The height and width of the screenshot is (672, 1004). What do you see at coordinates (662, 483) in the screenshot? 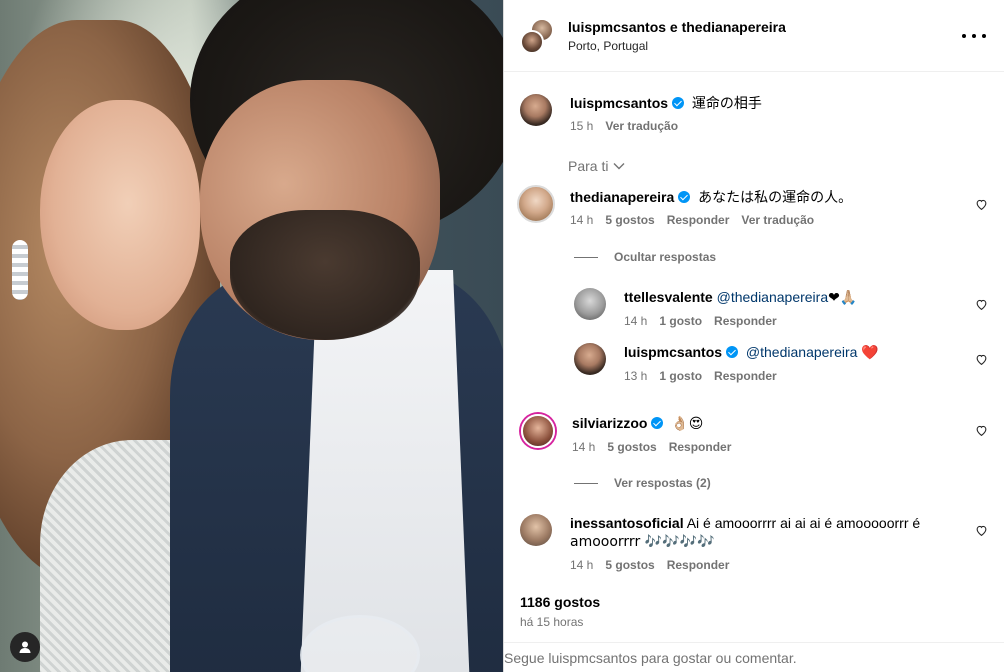
I see `replies-toggle-label: Ver respostas (2)` at bounding box center [662, 483].